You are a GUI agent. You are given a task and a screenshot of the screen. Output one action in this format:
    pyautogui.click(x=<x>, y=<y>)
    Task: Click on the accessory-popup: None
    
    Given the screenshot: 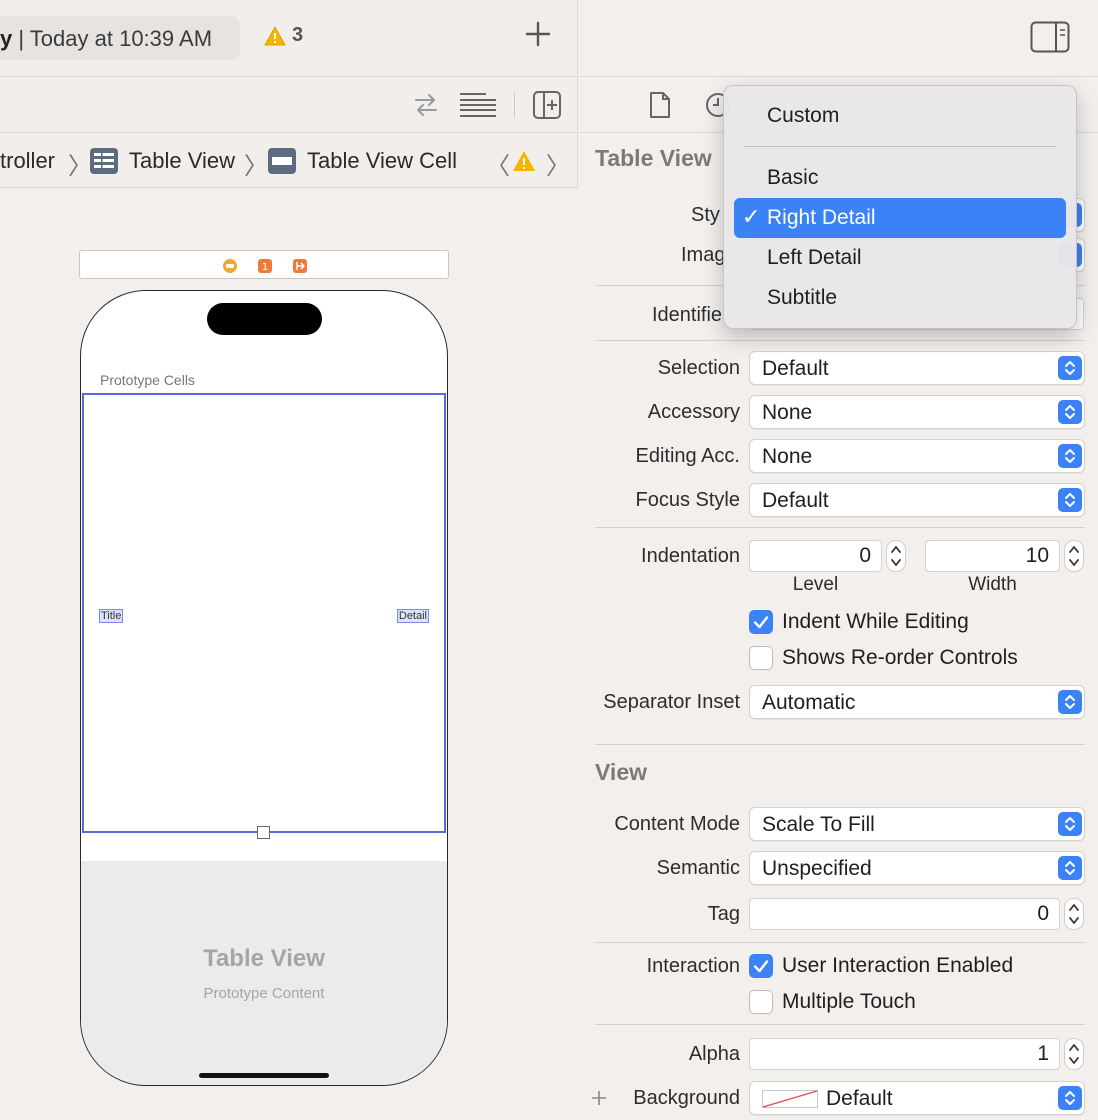 What is the action you would take?
    pyautogui.click(x=917, y=412)
    